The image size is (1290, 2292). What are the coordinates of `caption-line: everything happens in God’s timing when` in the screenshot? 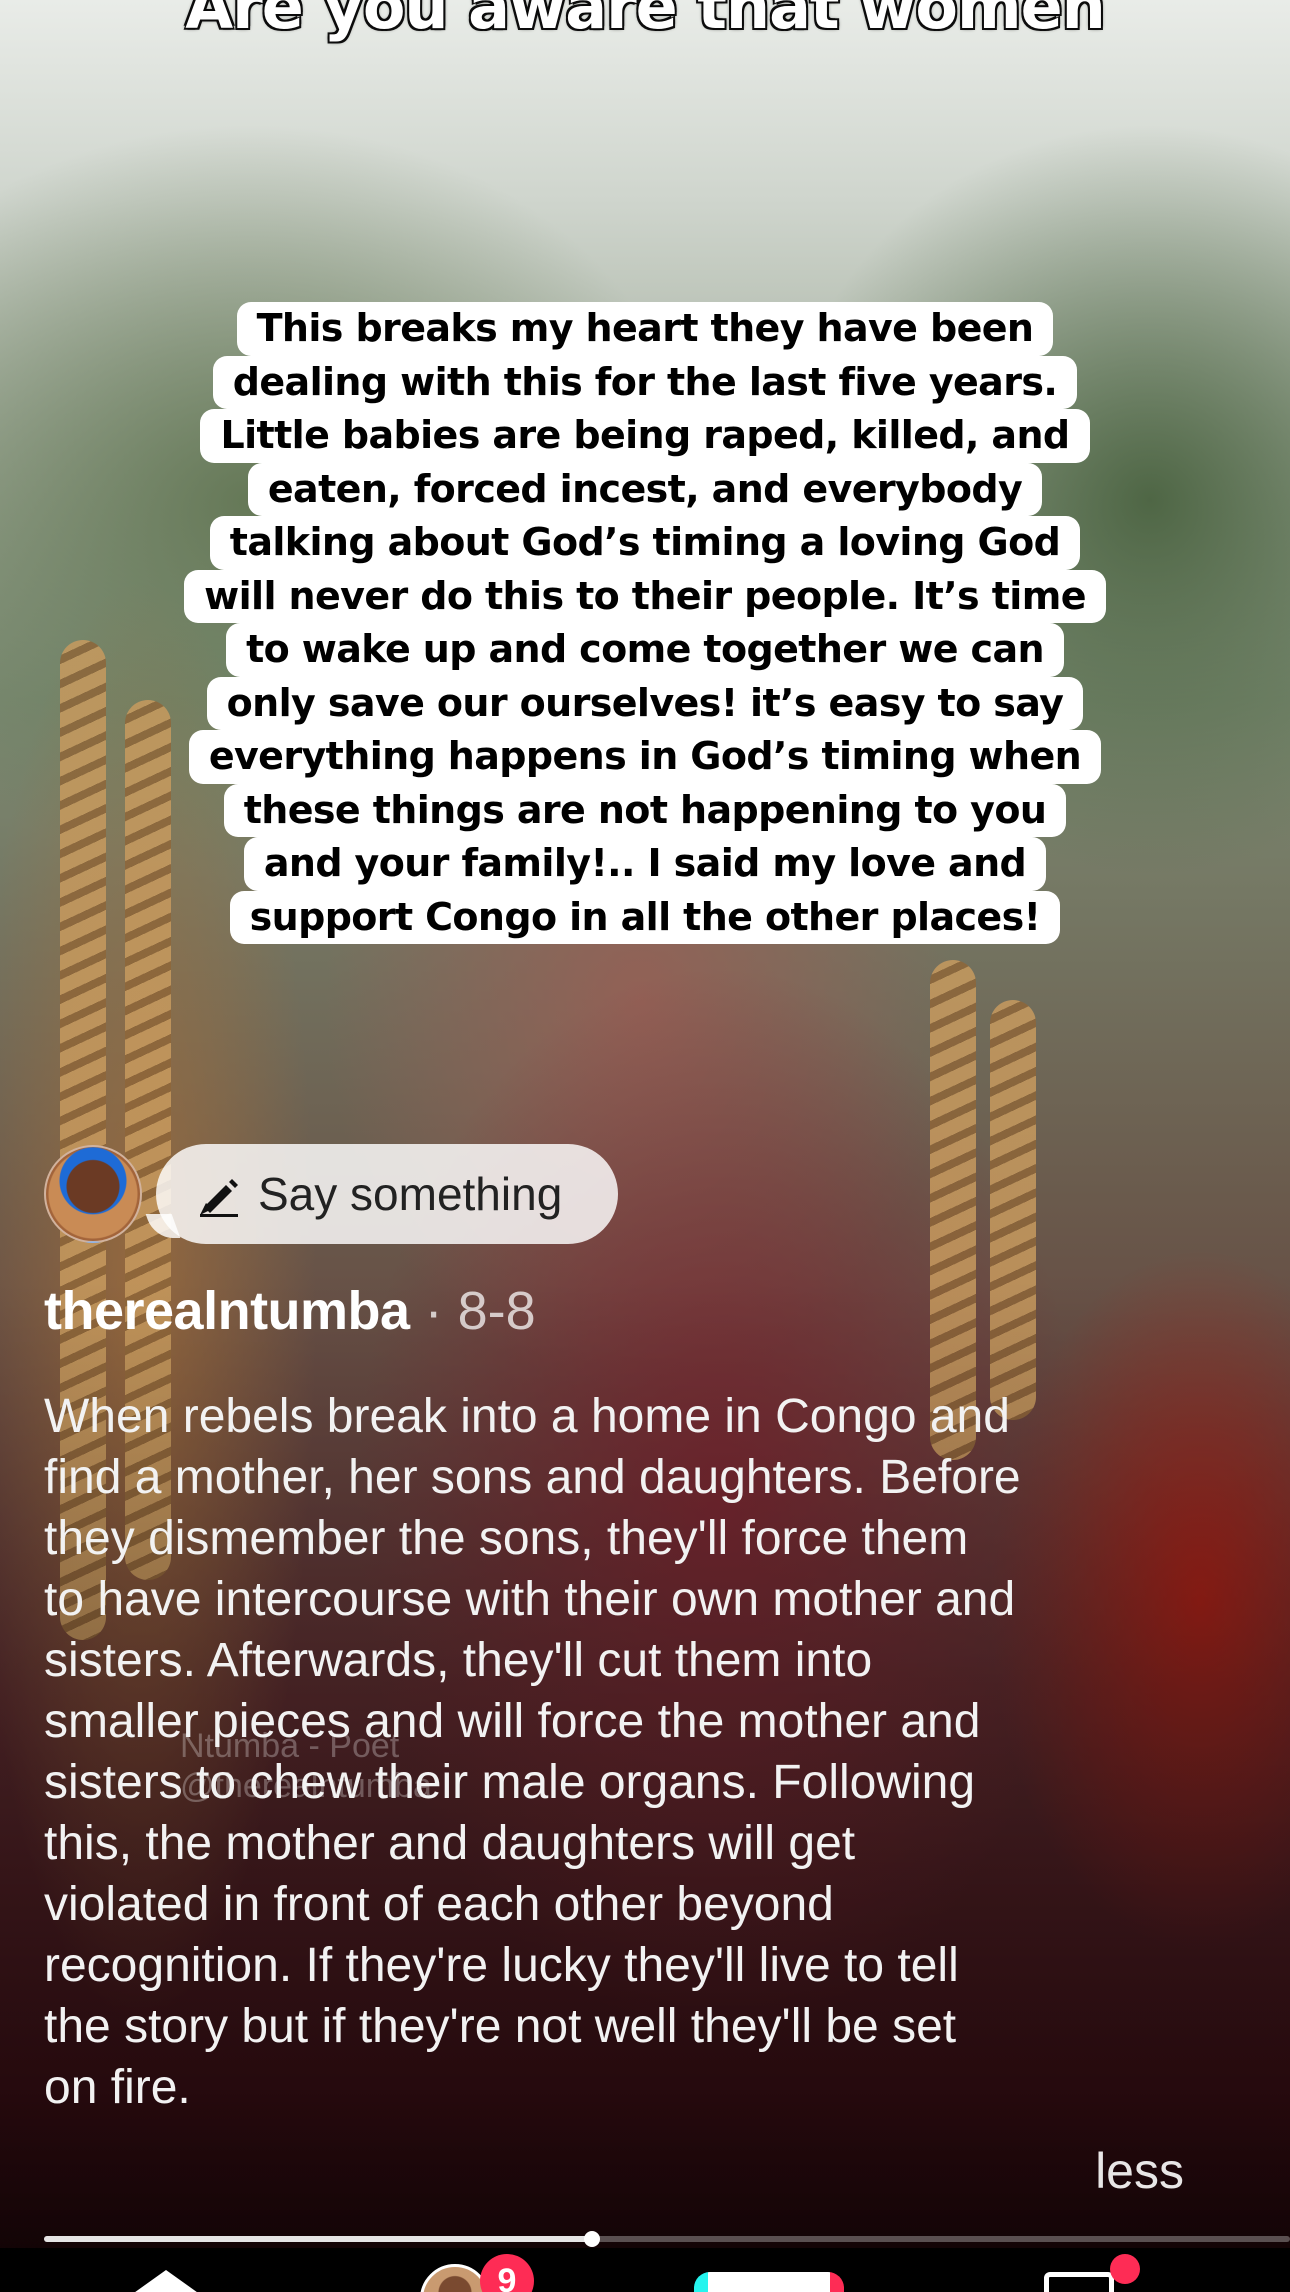 It's located at (645, 757).